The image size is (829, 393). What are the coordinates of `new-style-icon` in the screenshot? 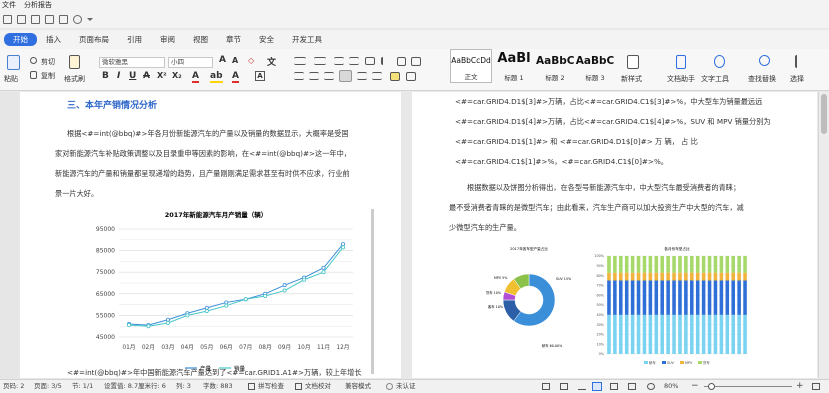 It's located at (633, 62).